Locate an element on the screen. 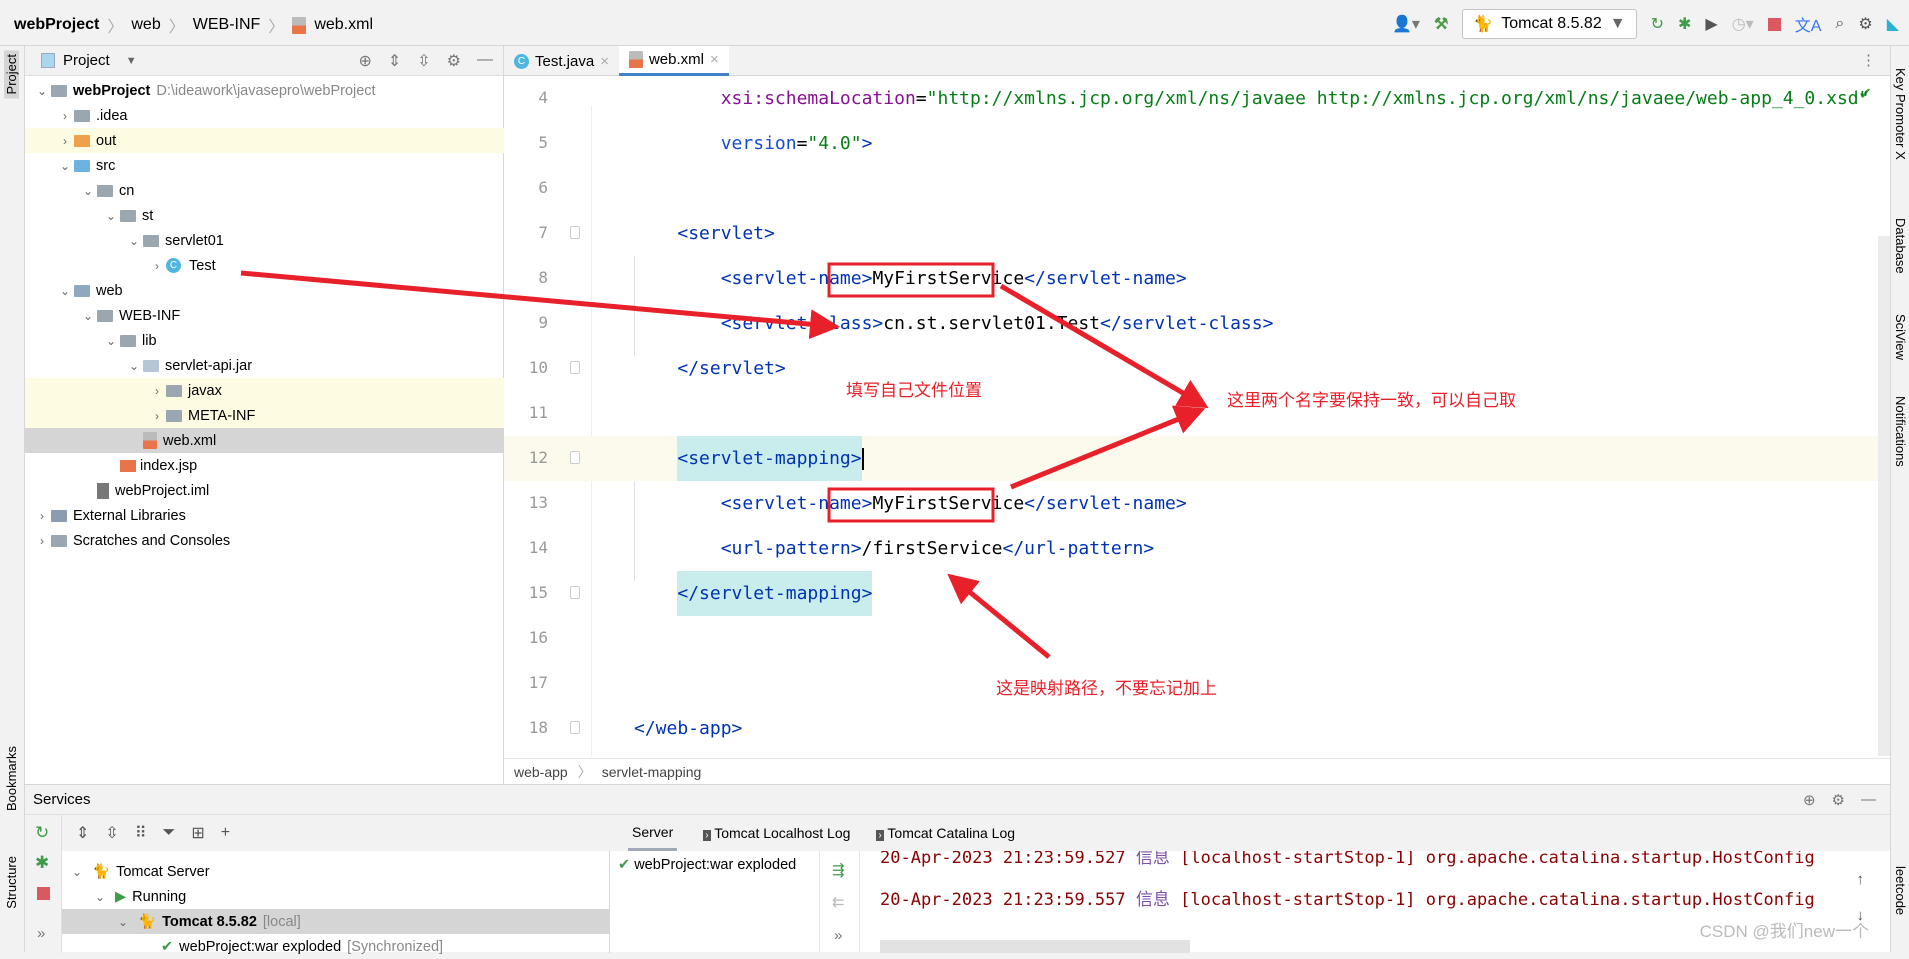 The width and height of the screenshot is (1909, 959). user-icon: 👤▾ is located at coordinates (1406, 24).